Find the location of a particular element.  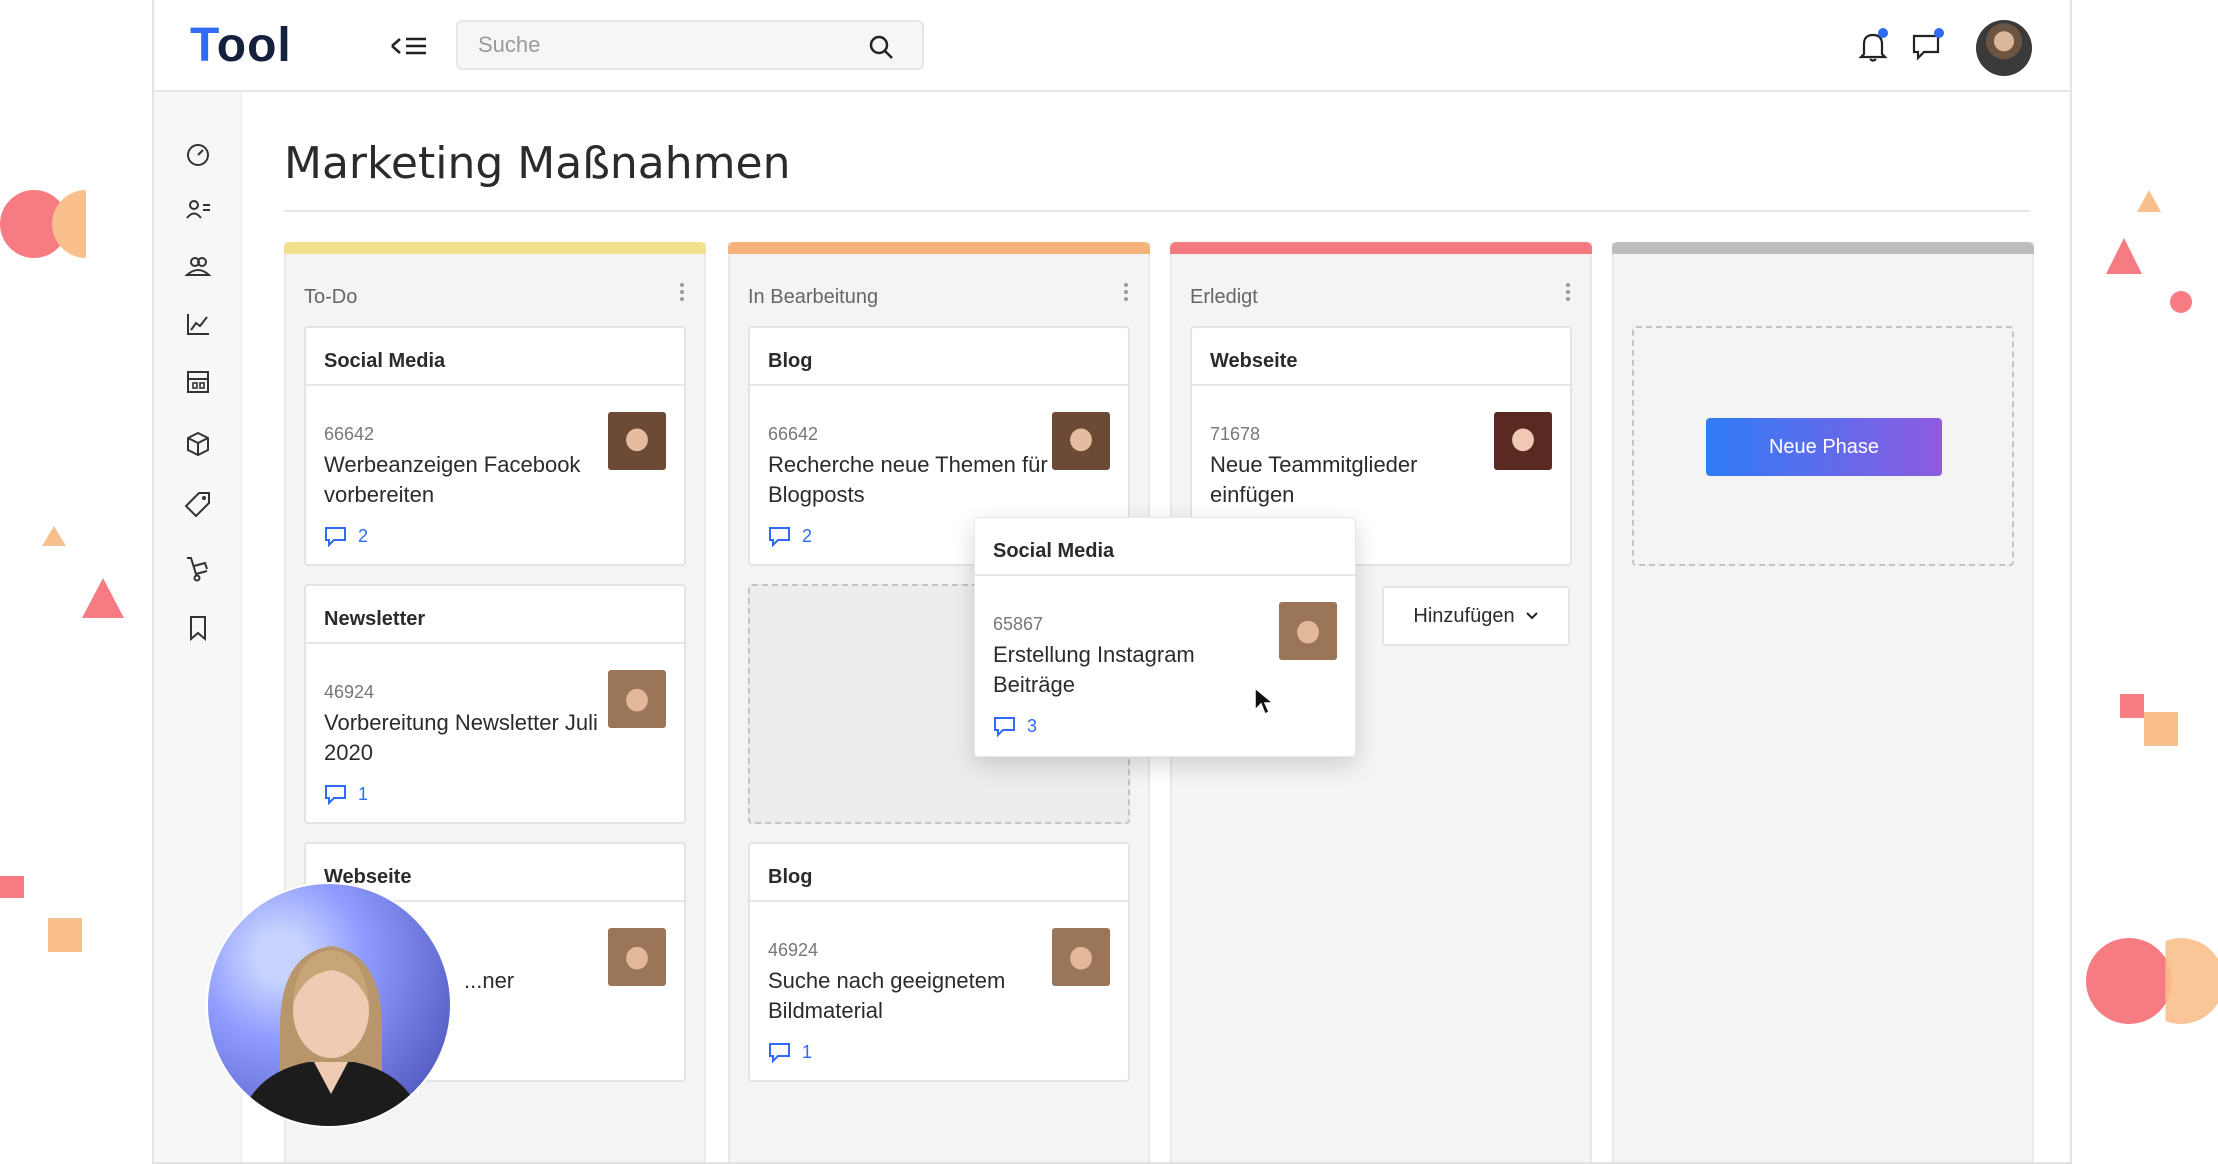

new-phase-dropzone: Neue Phase is located at coordinates (1823, 446).